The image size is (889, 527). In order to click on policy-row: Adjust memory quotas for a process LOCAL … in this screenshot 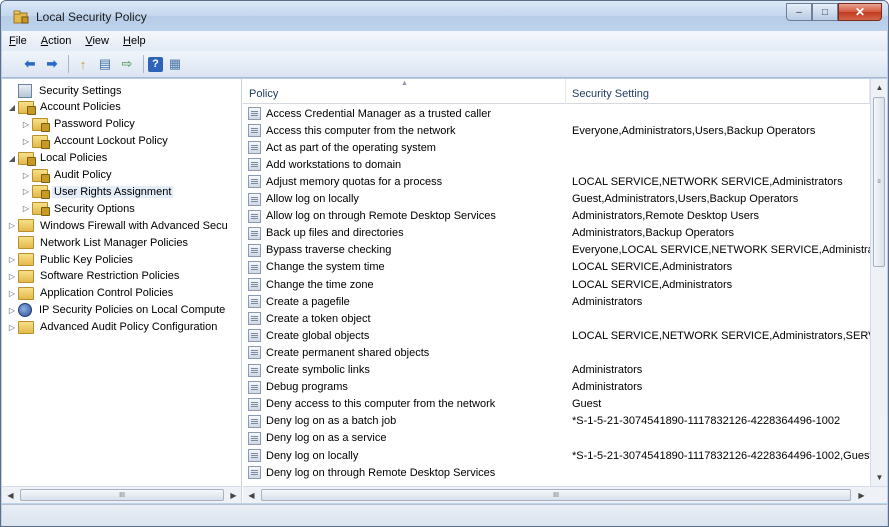, I will do `click(556, 181)`.